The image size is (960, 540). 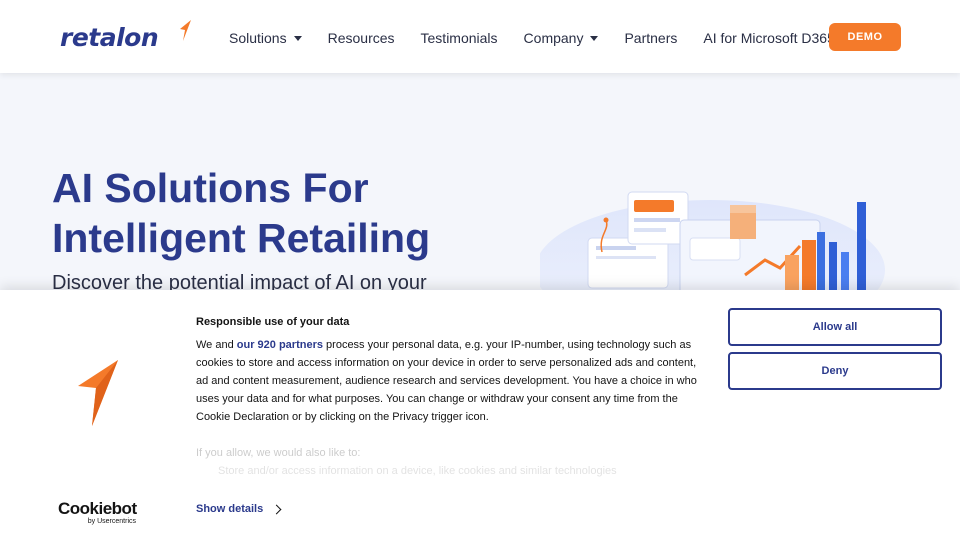 I want to click on nav-item-label: Partners, so click(x=651, y=38).